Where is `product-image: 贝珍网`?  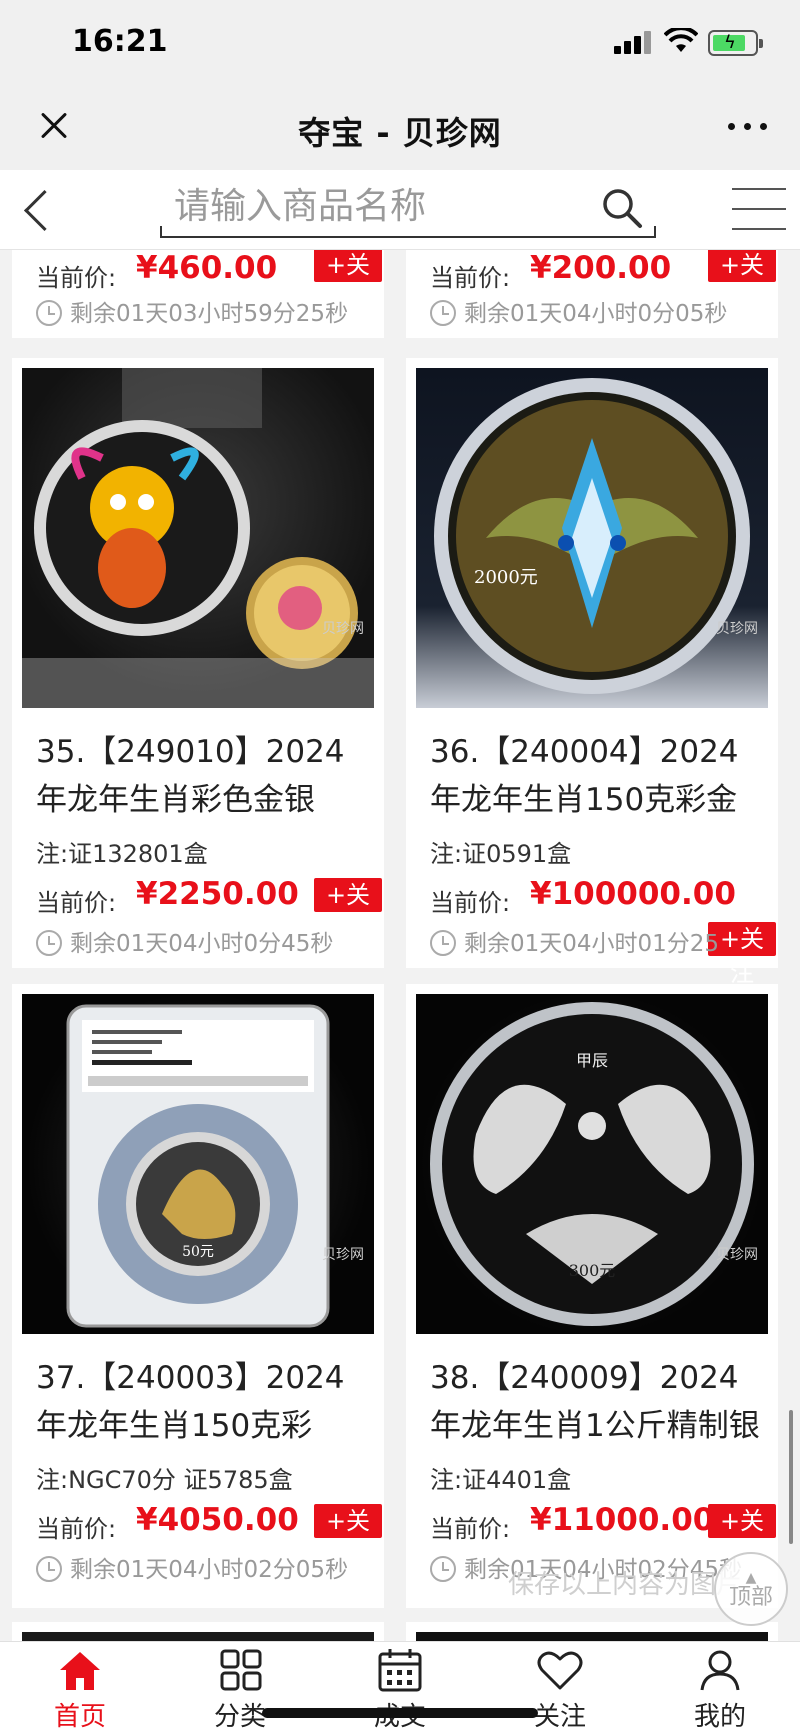
product-image: 贝珍网 is located at coordinates (198, 538).